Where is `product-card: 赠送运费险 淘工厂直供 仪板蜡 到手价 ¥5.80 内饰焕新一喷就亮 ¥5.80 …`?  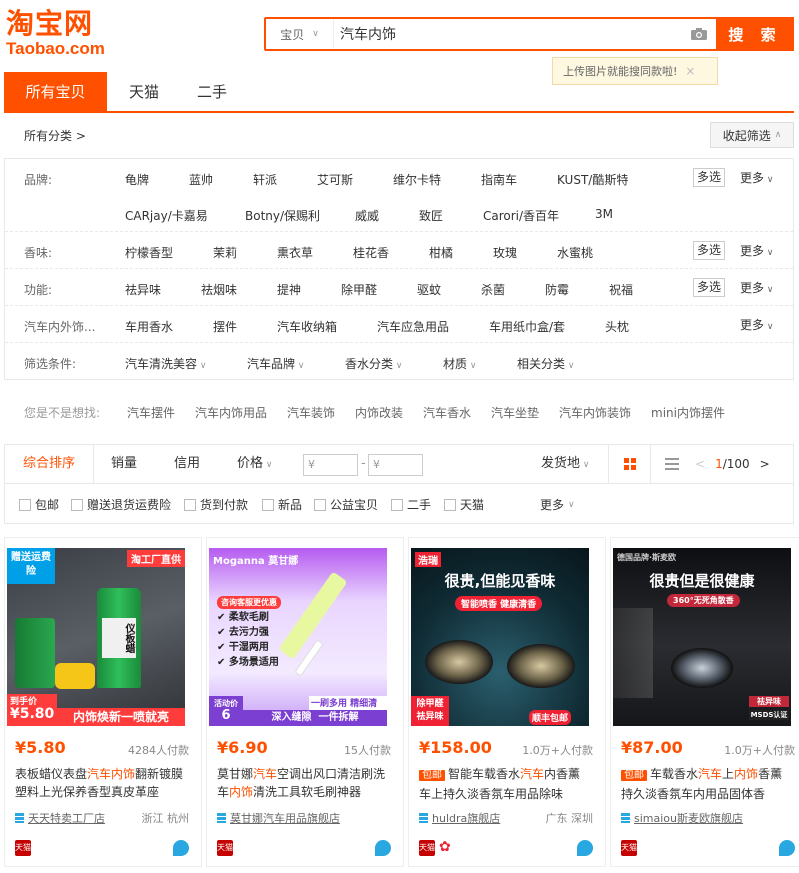 product-card: 赠送运费险 淘工厂直供 仪板蜡 到手价 ¥5.80 内饰焕新一喷就亮 ¥5.80 … is located at coordinates (103, 702).